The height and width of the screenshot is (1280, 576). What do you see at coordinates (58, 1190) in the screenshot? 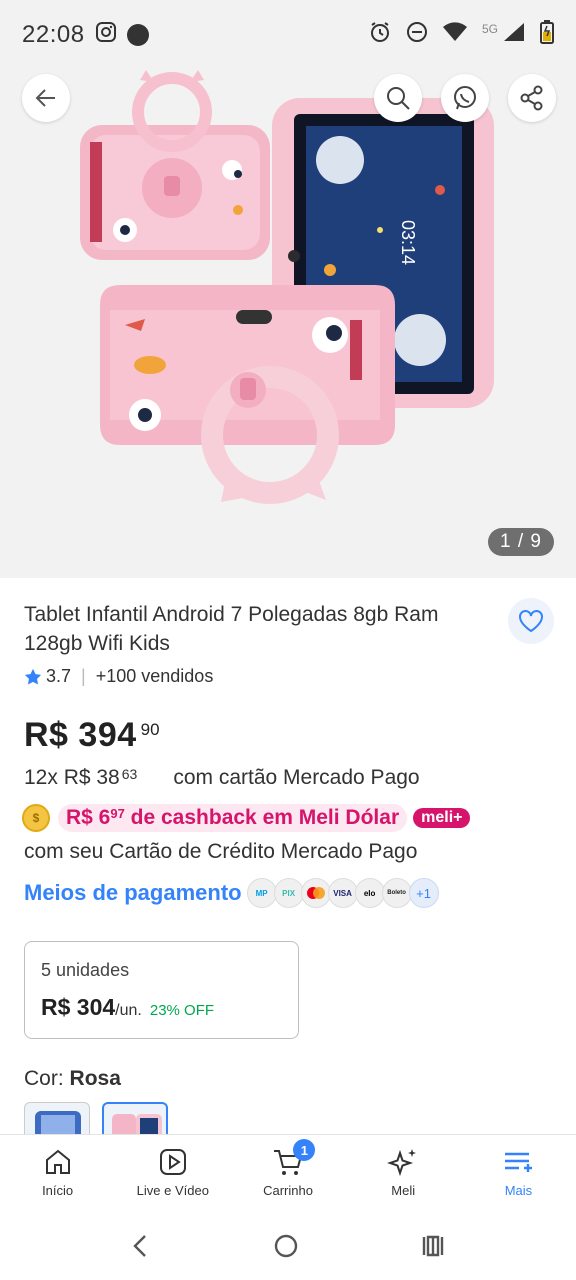
I see `tab-label: Início` at bounding box center [58, 1190].